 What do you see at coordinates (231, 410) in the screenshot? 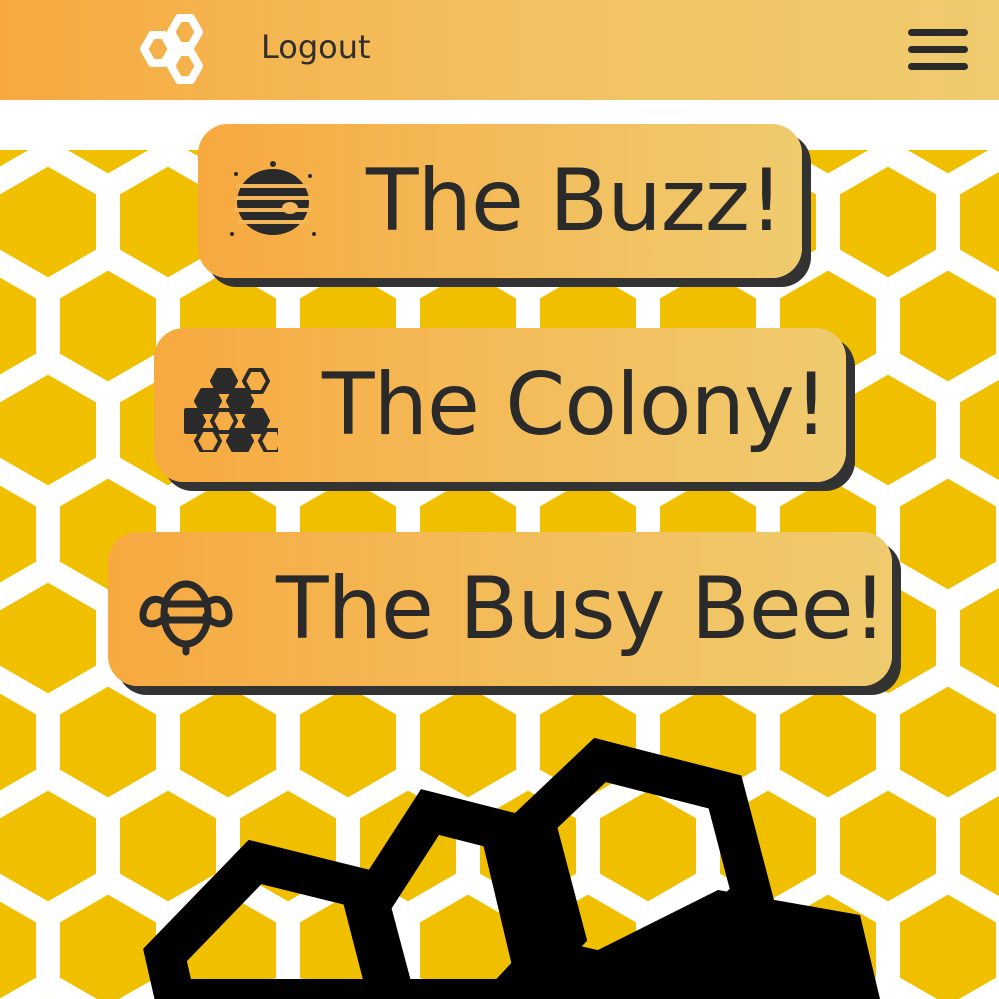
I see `honeycomb-icon` at bounding box center [231, 410].